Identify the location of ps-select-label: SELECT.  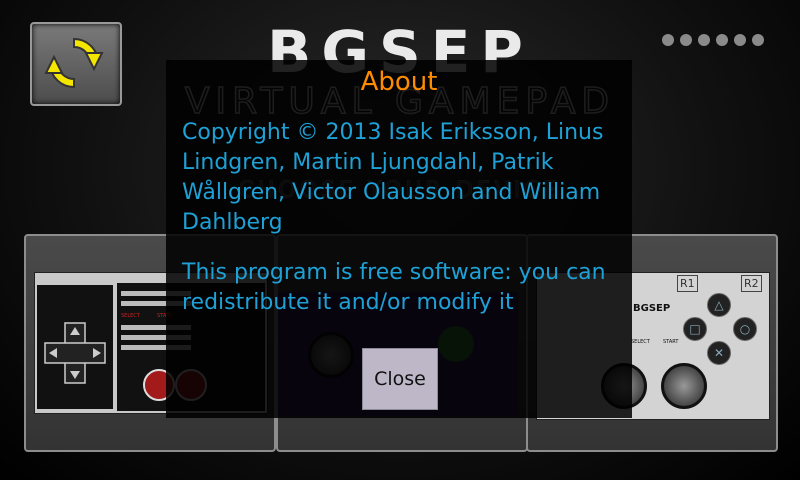
(640, 342).